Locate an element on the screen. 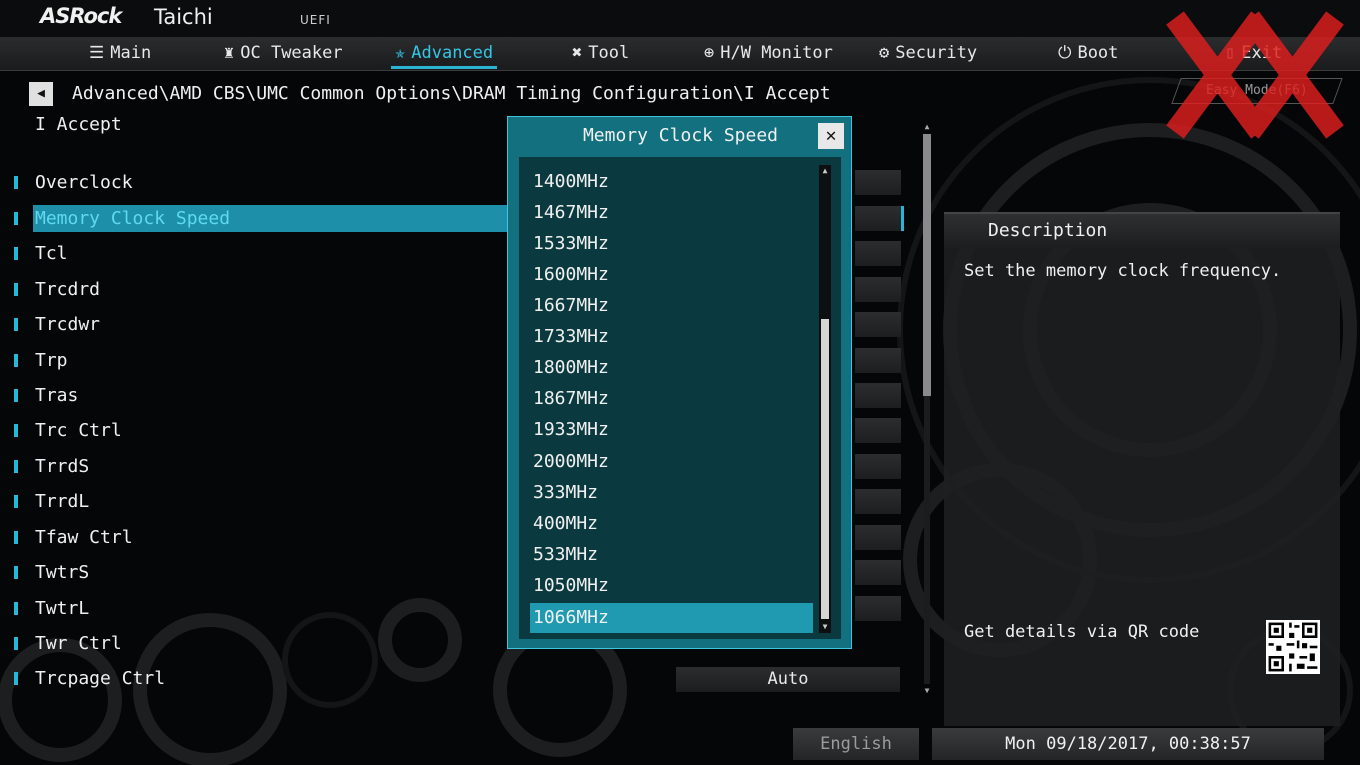  option-item: 2000MHz is located at coordinates (671, 462).